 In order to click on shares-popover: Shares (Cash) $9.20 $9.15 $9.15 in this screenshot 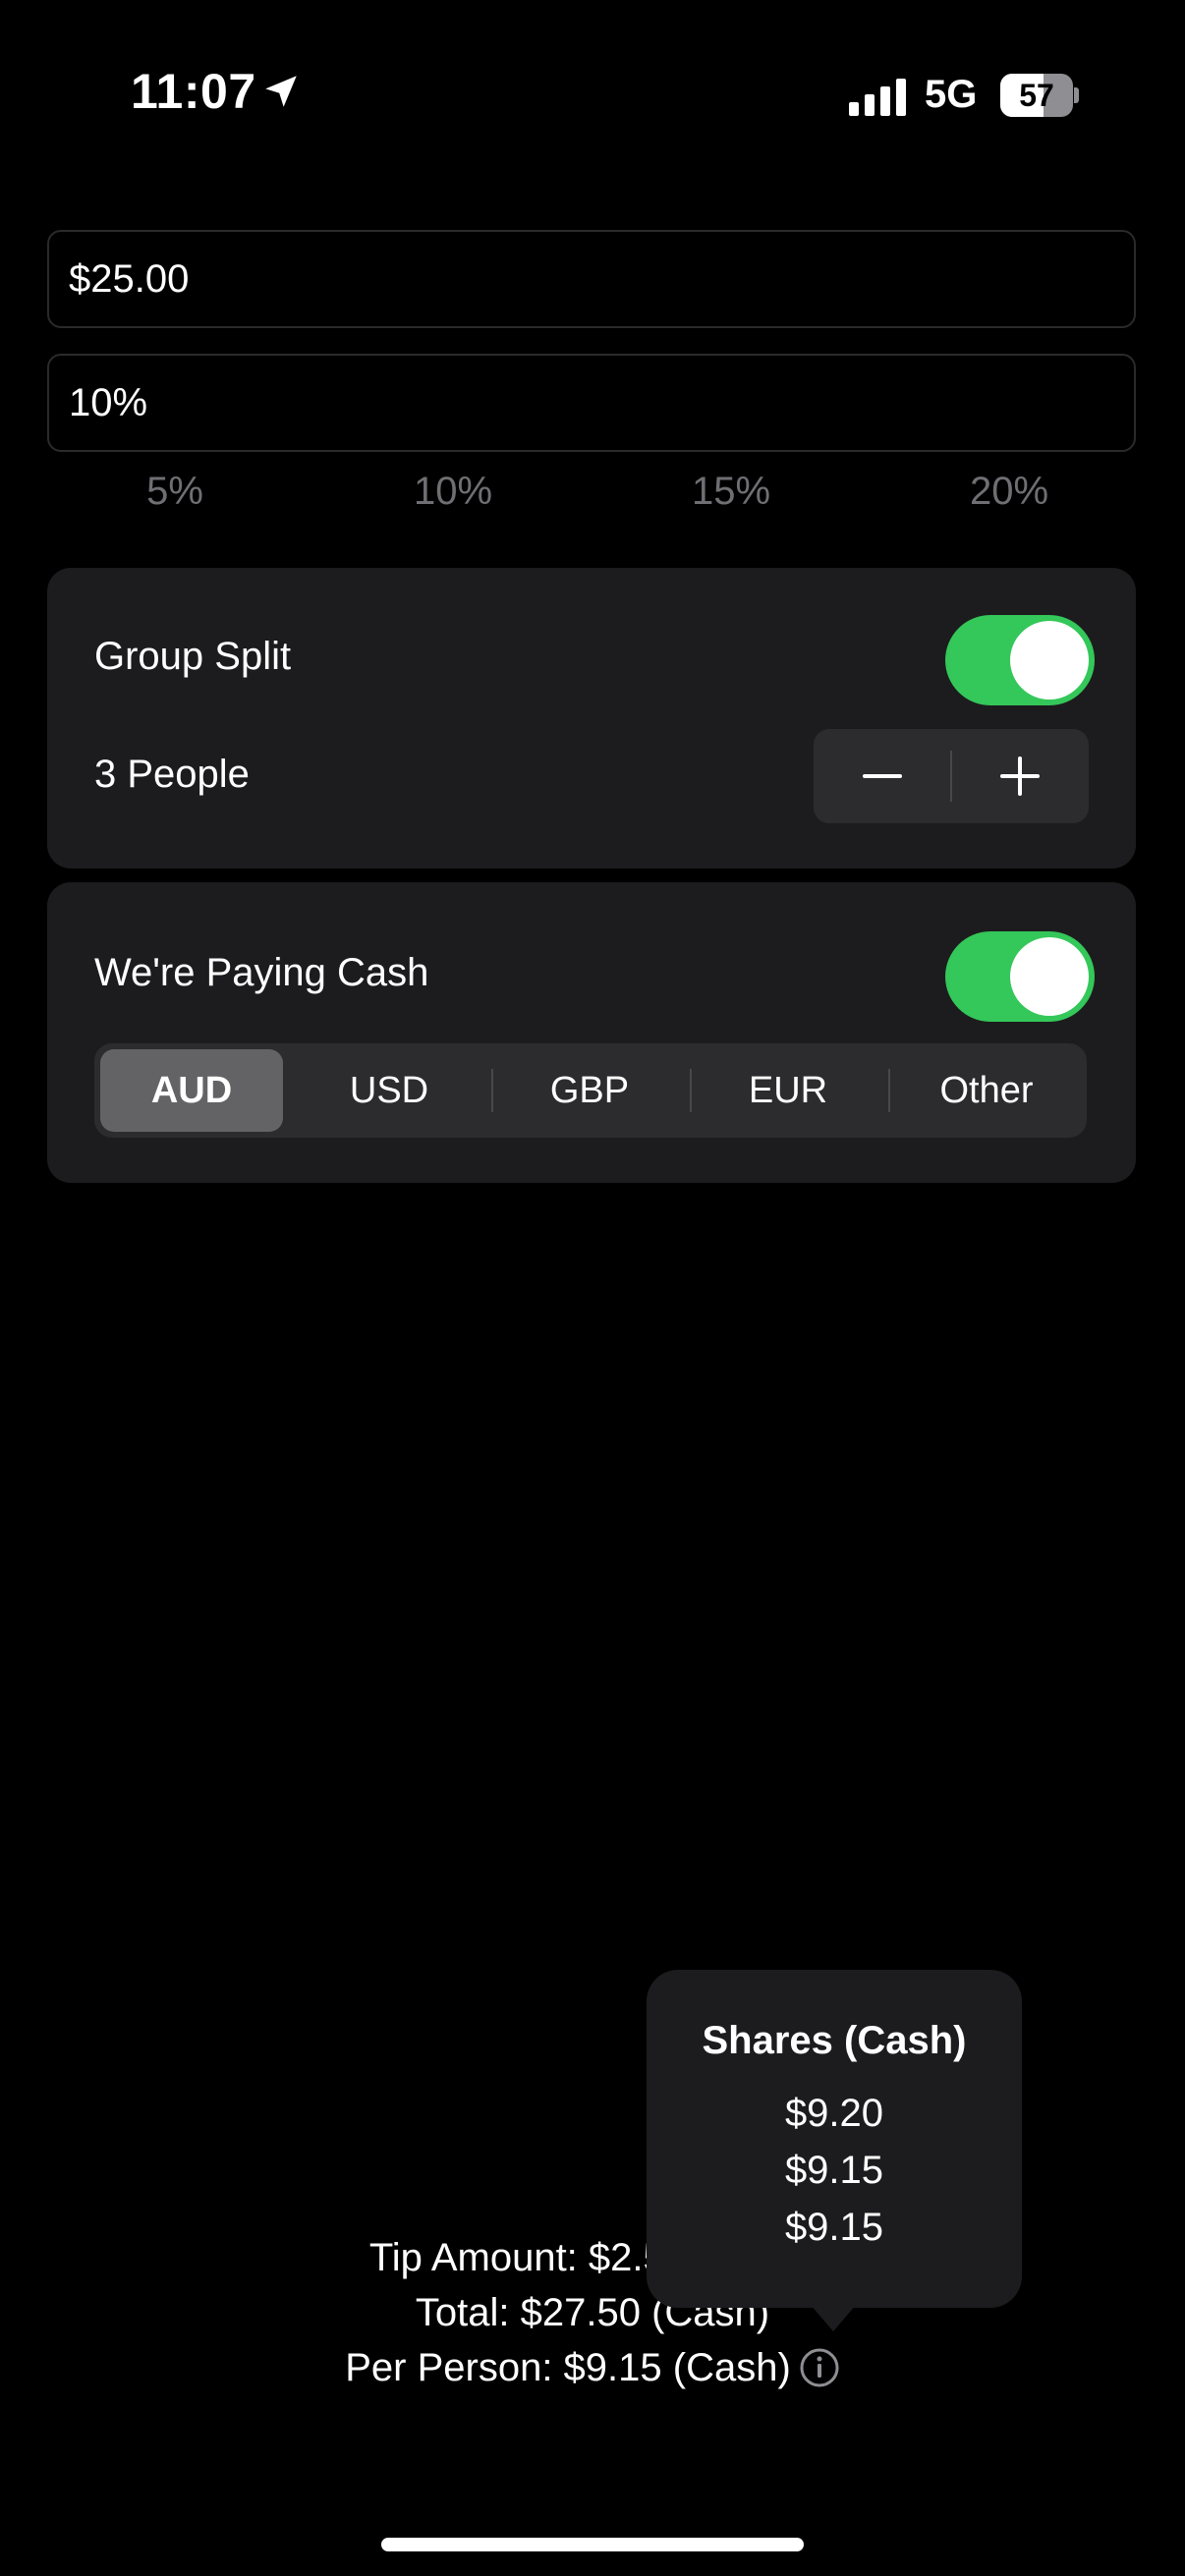, I will do `click(835, 2139)`.